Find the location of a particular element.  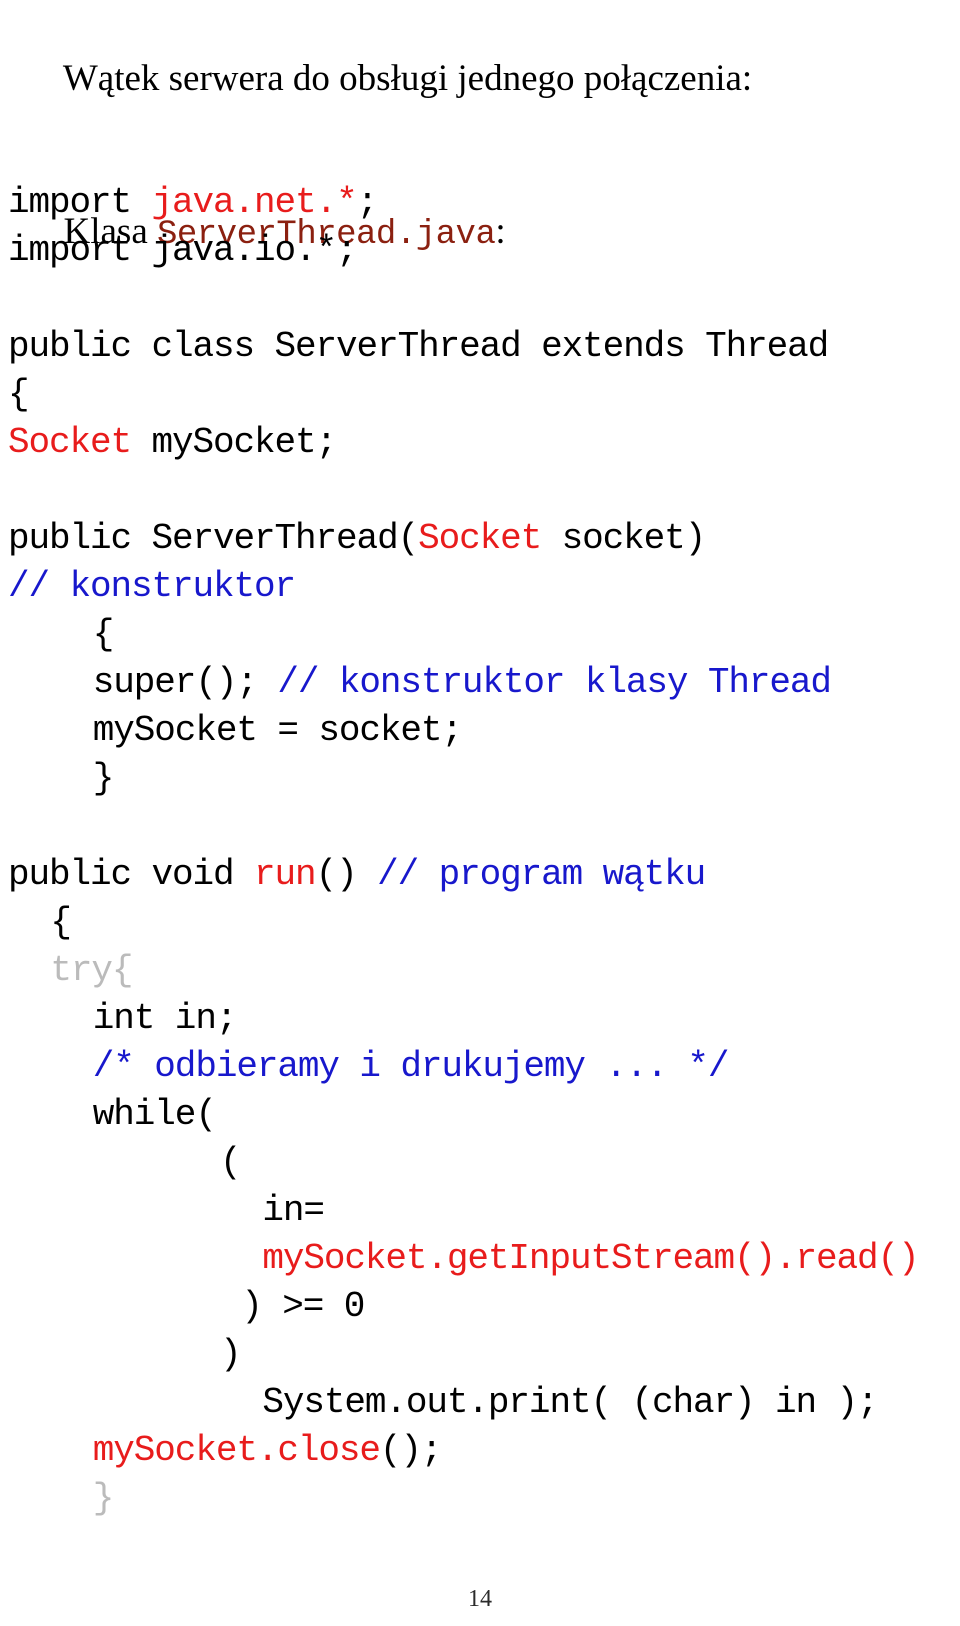

code-line: public ServerThread(Socket socket) is located at coordinates (483, 539).